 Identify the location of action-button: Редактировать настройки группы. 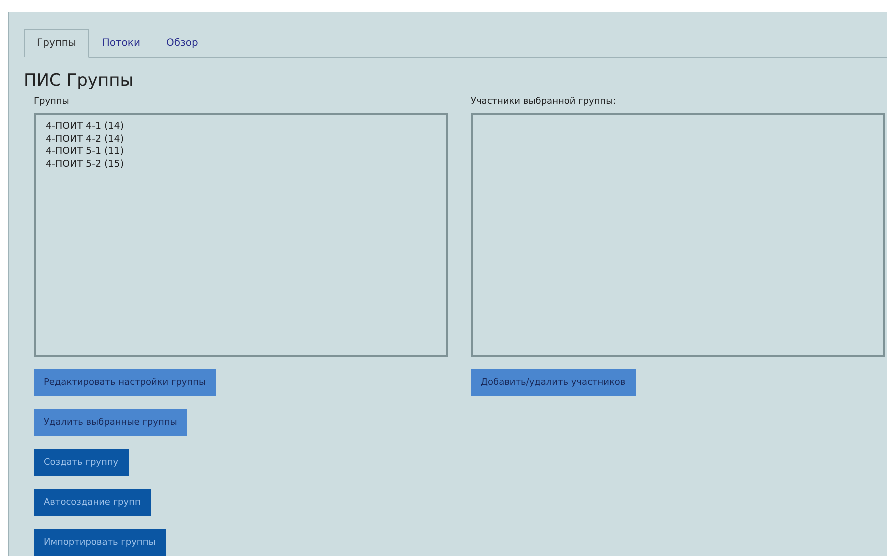
(125, 382).